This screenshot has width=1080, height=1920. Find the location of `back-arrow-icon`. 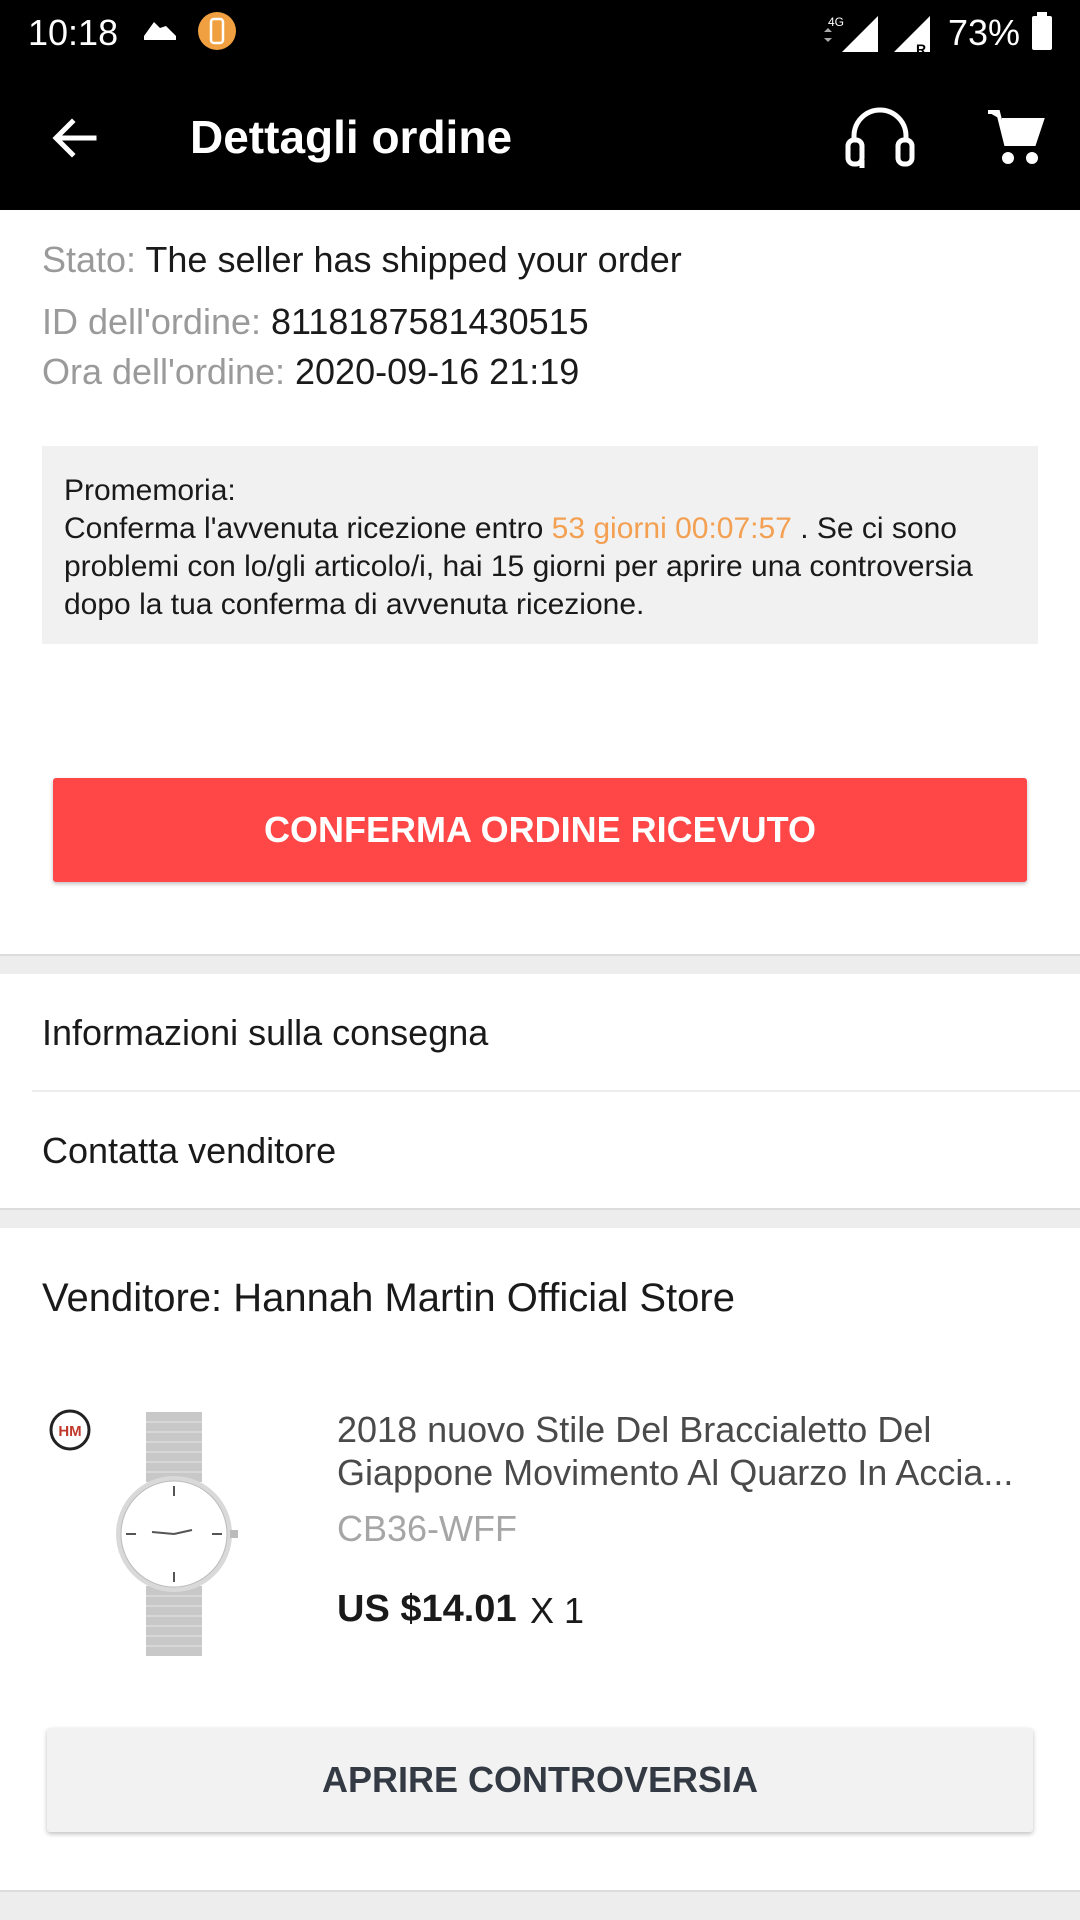

back-arrow-icon is located at coordinates (74, 138).